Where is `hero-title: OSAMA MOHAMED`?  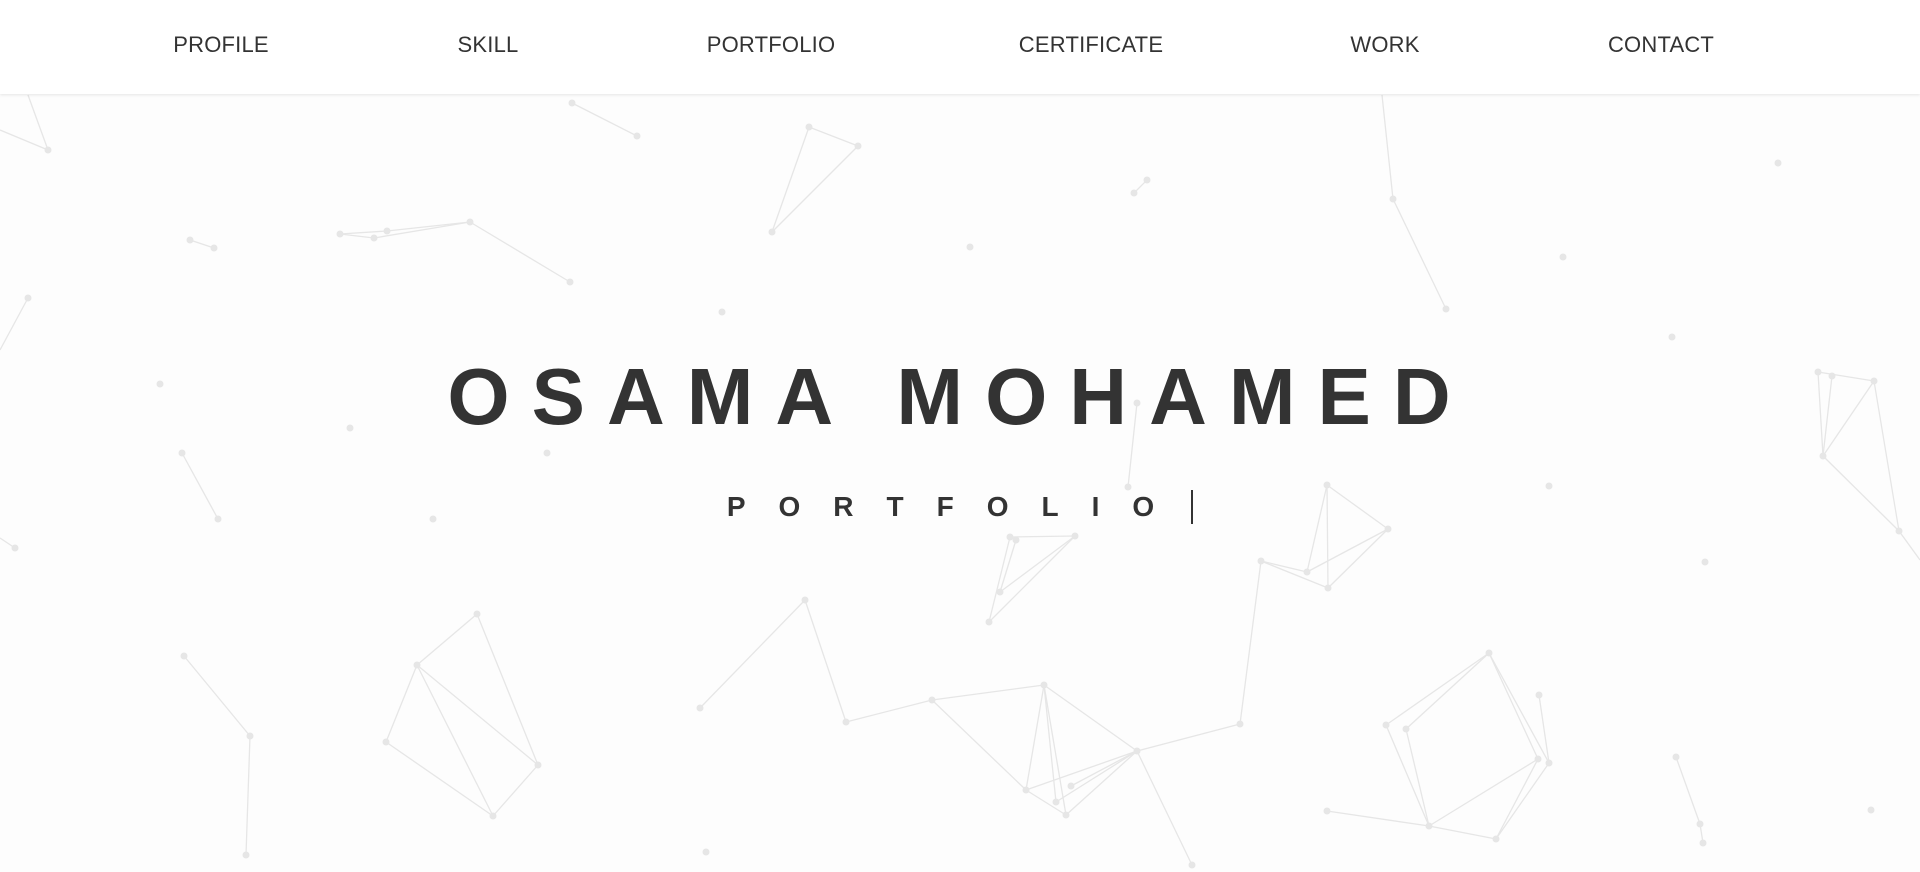 hero-title: OSAMA MOHAMED is located at coordinates (960, 396).